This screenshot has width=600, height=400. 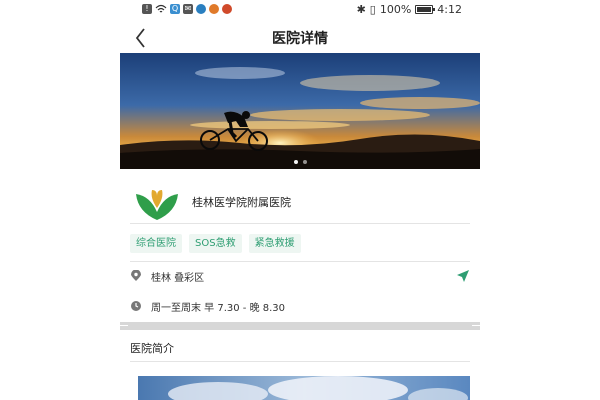 What do you see at coordinates (425, 9) in the screenshot?
I see `battery-icon` at bounding box center [425, 9].